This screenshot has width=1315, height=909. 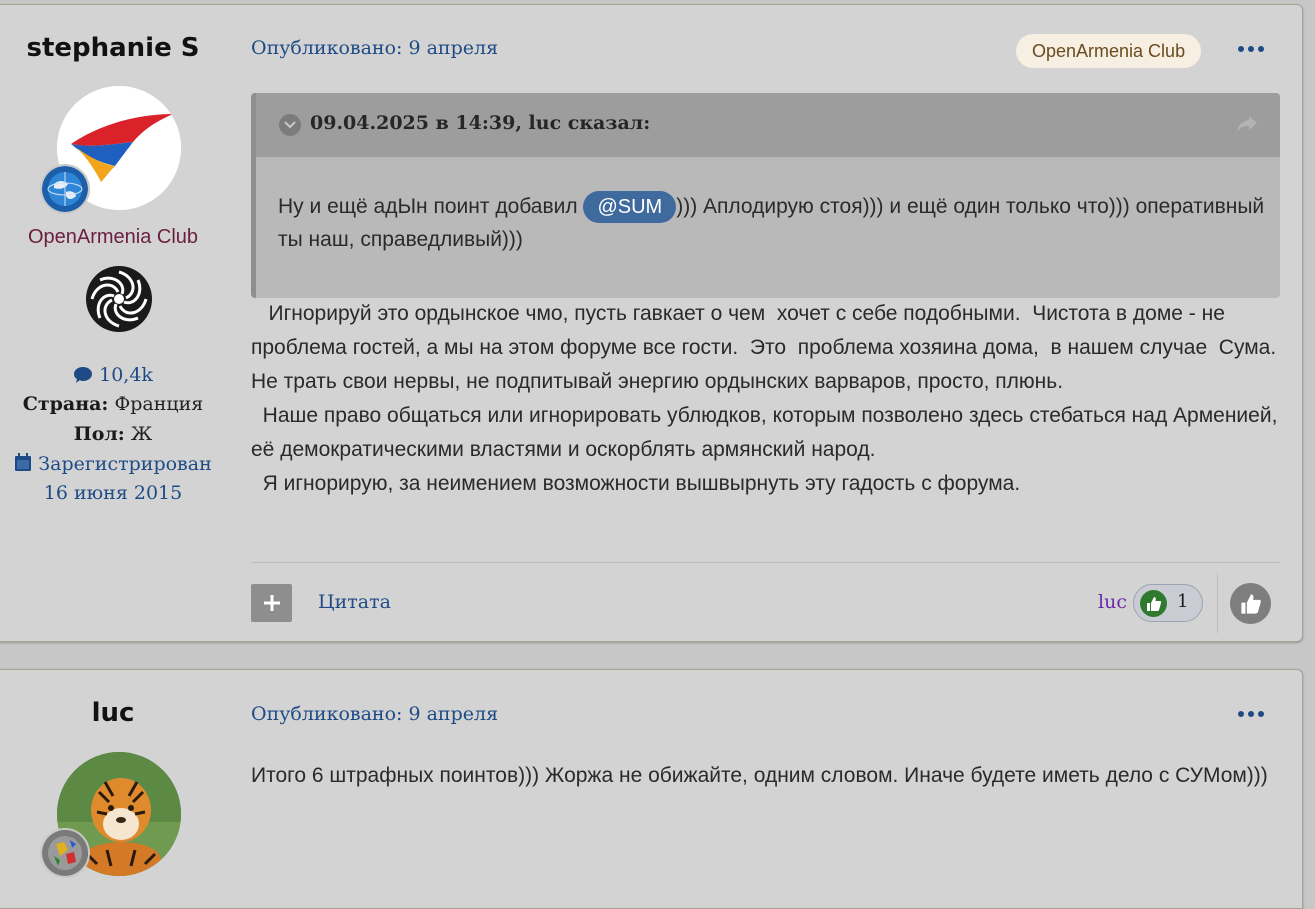 What do you see at coordinates (113, 404) in the screenshot?
I see `country-field: Страна: Франция` at bounding box center [113, 404].